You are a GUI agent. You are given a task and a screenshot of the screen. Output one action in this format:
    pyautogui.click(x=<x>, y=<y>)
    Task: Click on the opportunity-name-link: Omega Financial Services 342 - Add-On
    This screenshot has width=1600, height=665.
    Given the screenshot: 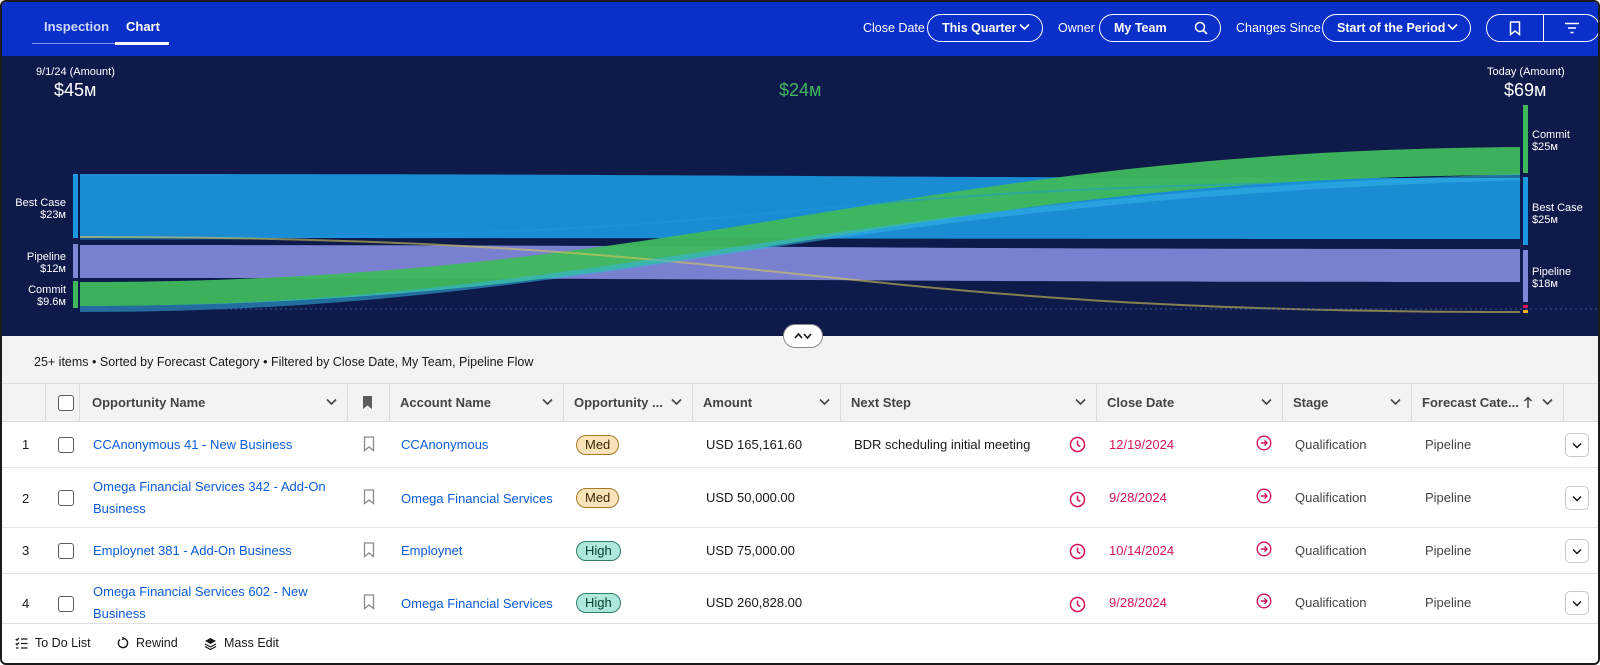 What is the action you would take?
    pyautogui.click(x=209, y=486)
    